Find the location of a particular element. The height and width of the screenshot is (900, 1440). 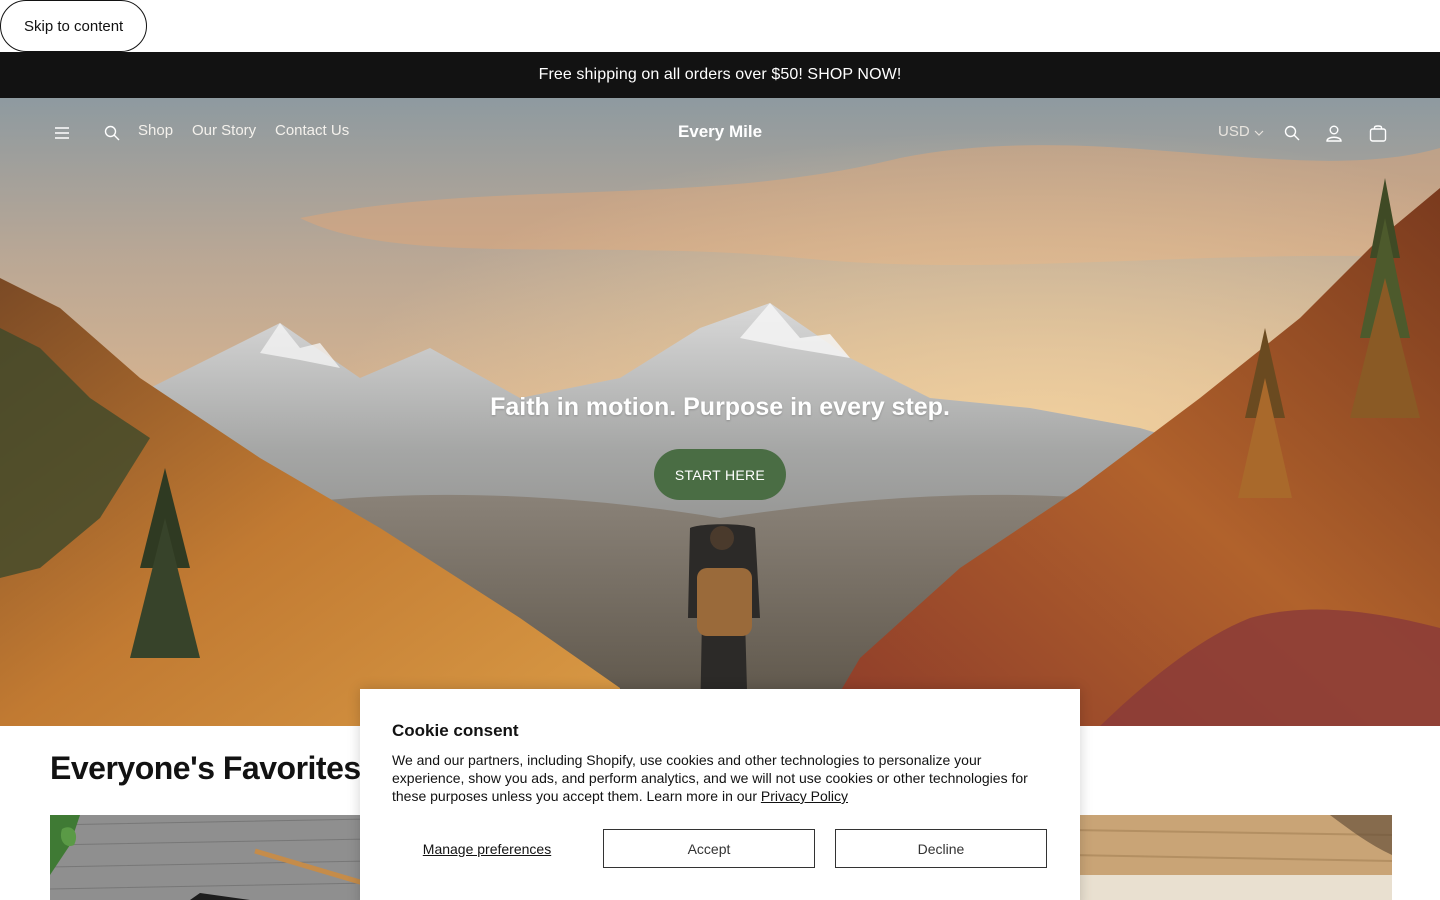

nav-link-shop: Shop is located at coordinates (155, 130).